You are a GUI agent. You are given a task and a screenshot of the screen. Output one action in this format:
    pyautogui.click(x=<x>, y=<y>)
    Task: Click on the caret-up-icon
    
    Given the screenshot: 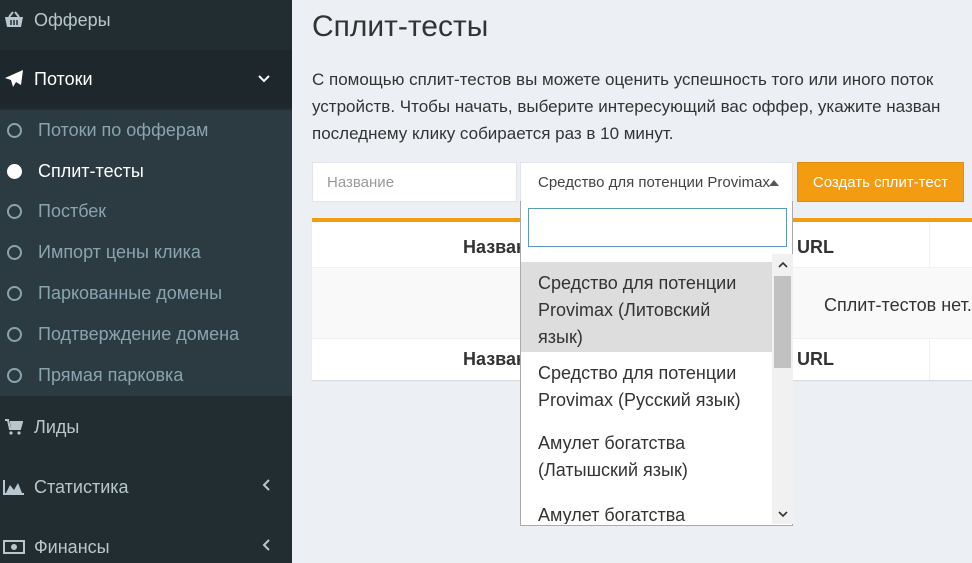 What is the action you would take?
    pyautogui.click(x=774, y=183)
    